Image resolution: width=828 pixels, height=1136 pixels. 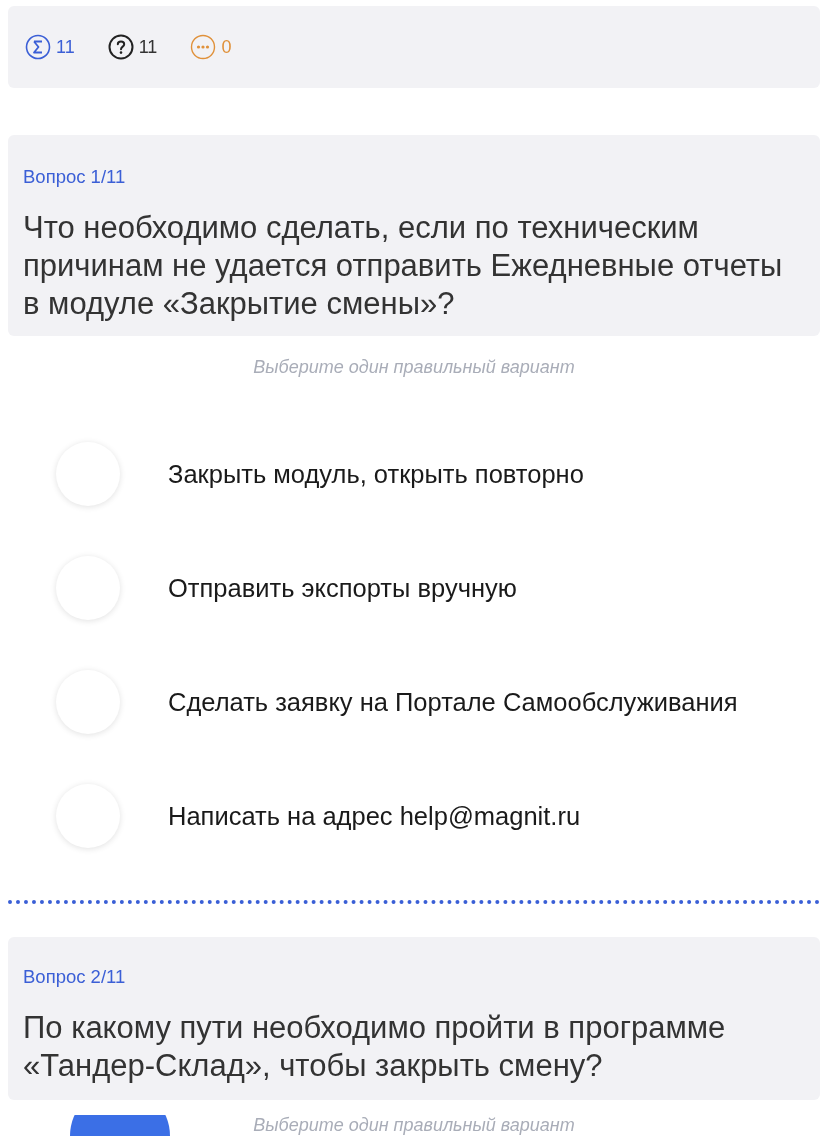 What do you see at coordinates (75, 177) in the screenshot?
I see `question-number: Вопрос 1/11` at bounding box center [75, 177].